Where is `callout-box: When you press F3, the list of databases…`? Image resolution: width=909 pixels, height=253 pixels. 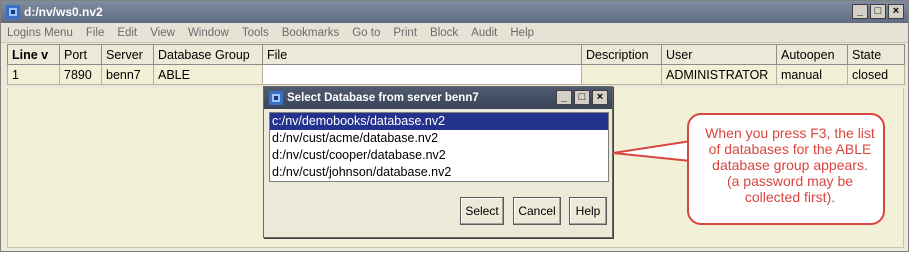
callout-box: When you press F3, the list of databases… is located at coordinates (786, 169).